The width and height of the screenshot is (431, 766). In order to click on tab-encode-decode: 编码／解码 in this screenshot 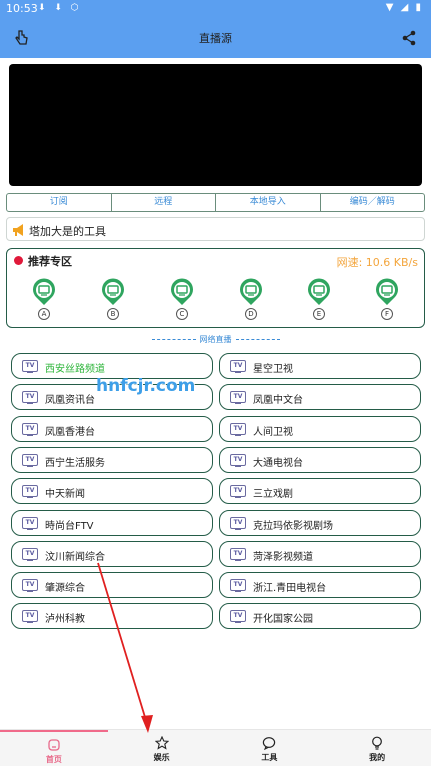, I will do `click(373, 202)`.